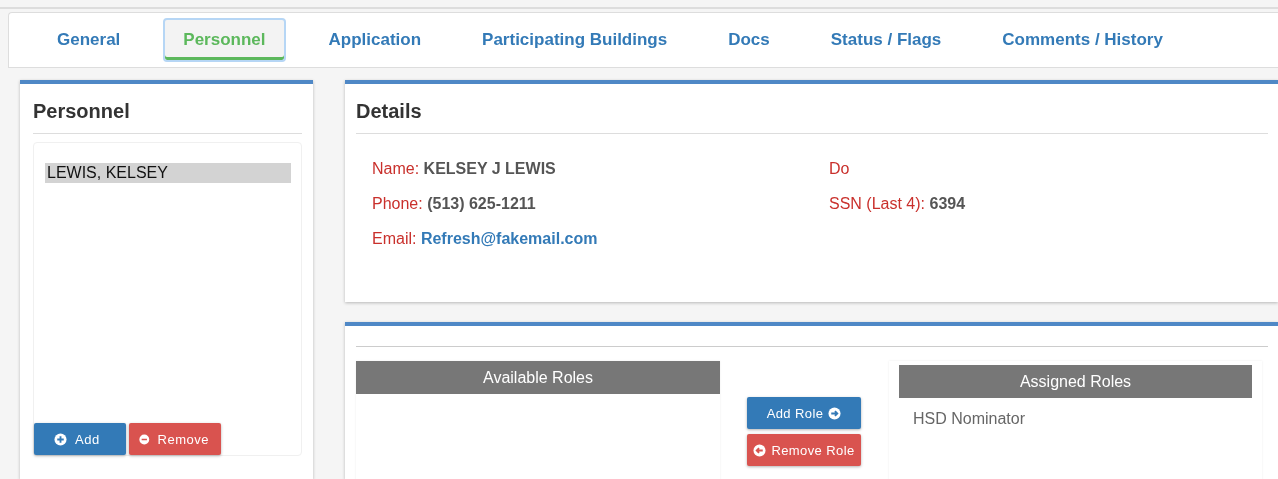 The image size is (1278, 479). Describe the element at coordinates (60, 439) in the screenshot. I see `plus-circle-icon` at that location.